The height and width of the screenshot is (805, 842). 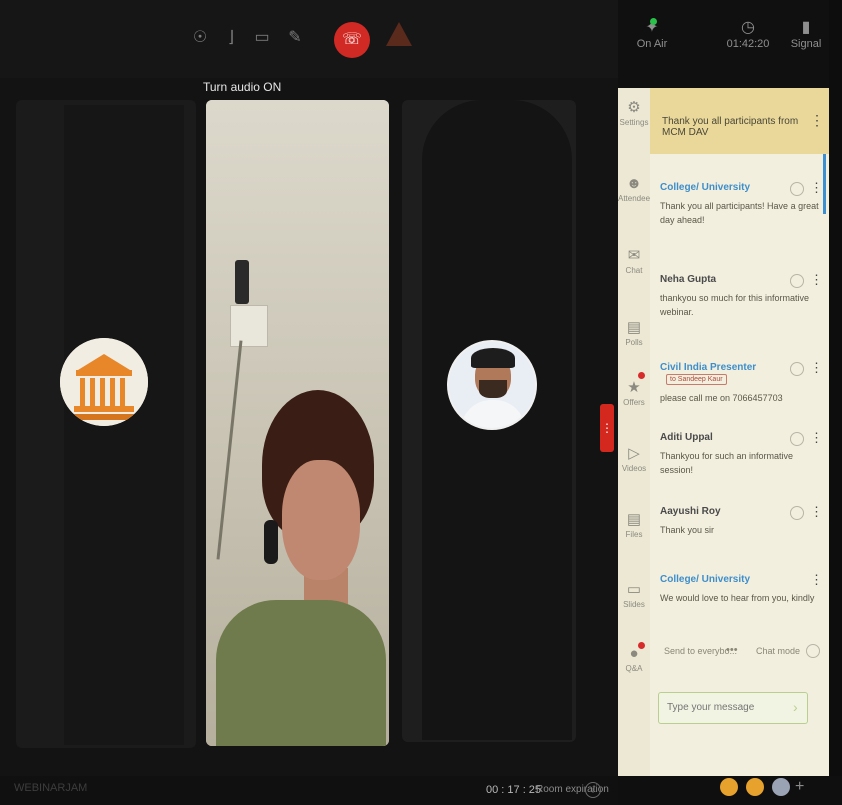 What do you see at coordinates (295, 38) in the screenshot?
I see `pen-icon: ✎` at bounding box center [295, 38].